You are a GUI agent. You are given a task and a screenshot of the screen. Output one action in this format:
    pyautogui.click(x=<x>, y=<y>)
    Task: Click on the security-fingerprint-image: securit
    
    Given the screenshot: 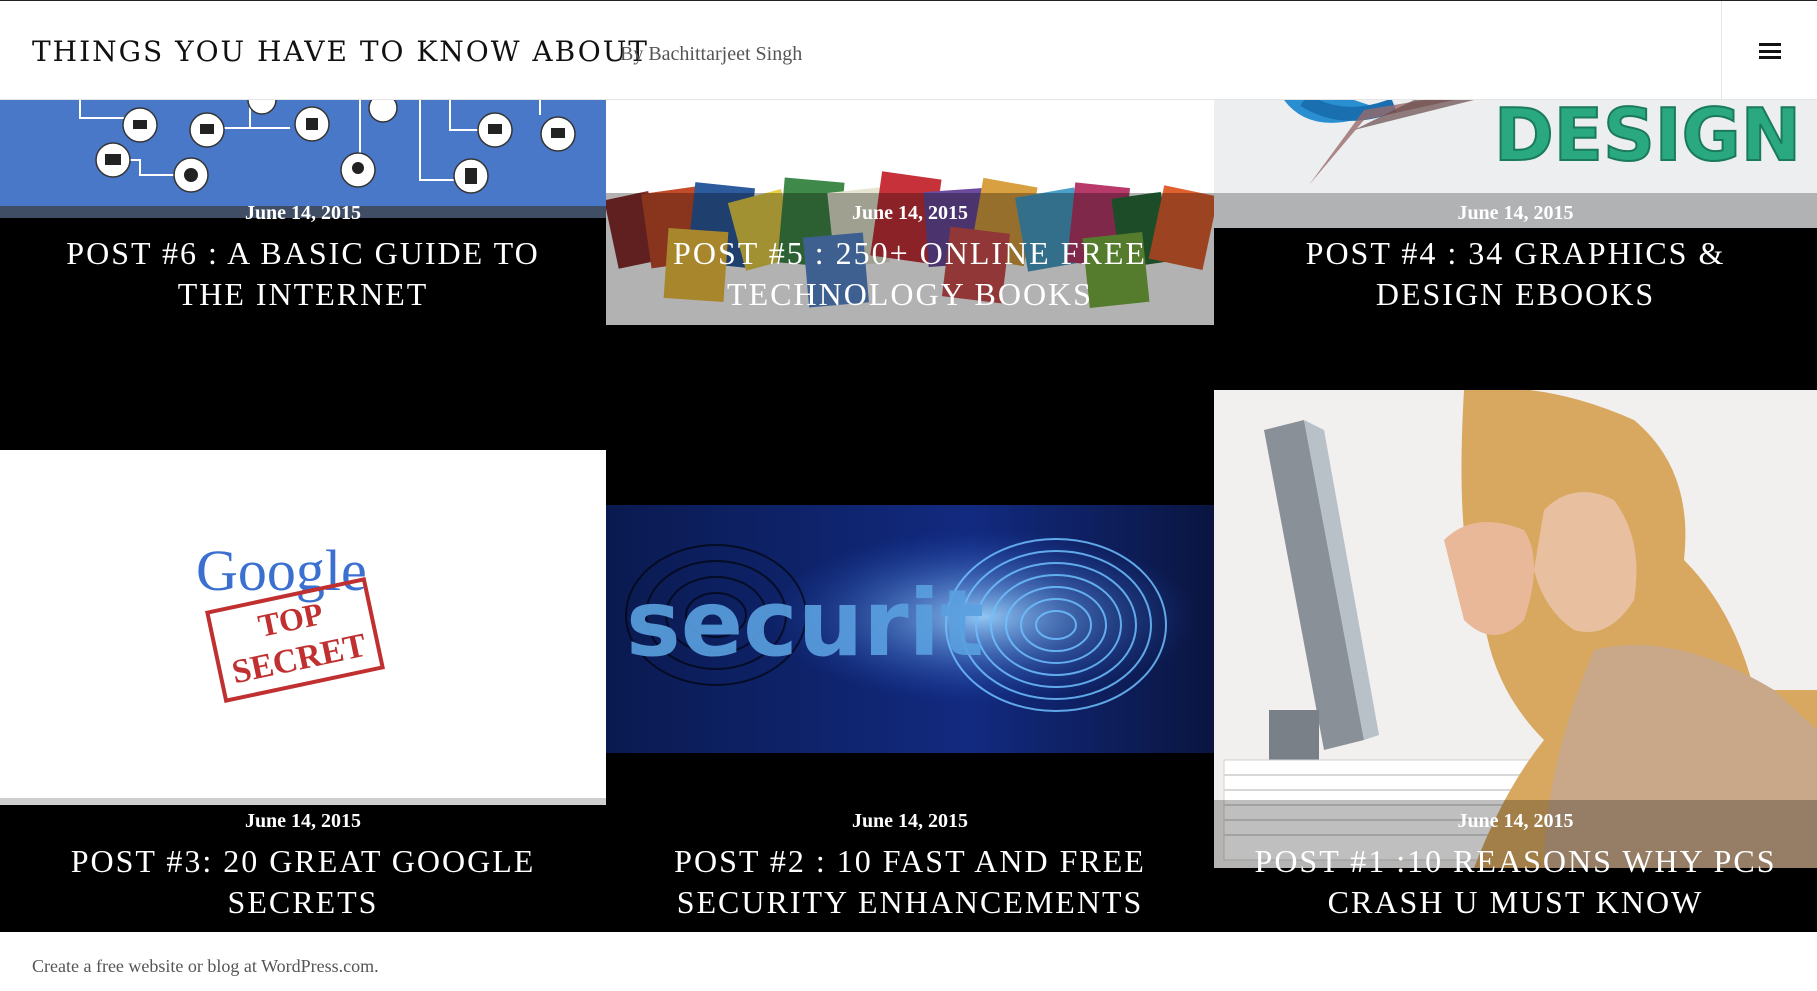 What is the action you would take?
    pyautogui.click(x=910, y=629)
    